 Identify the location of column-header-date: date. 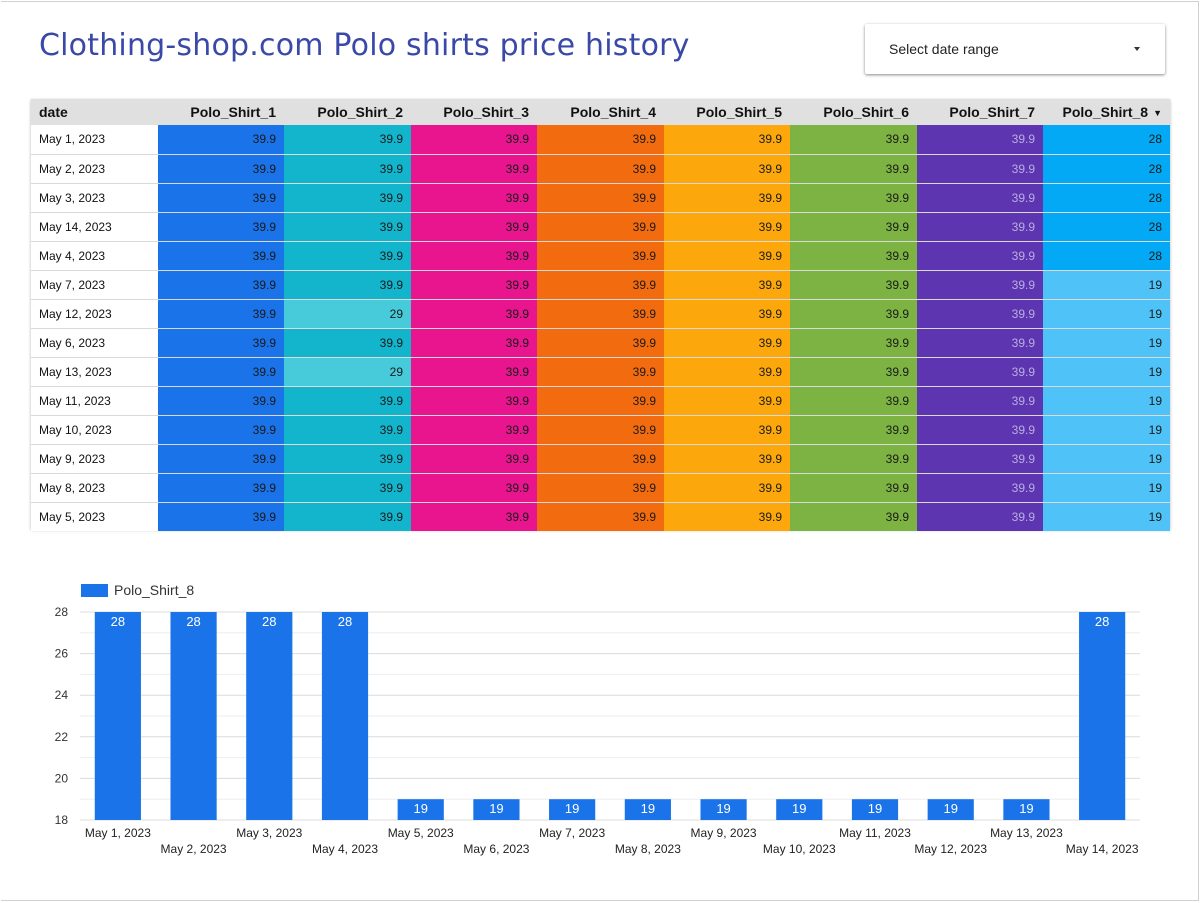
(94, 112).